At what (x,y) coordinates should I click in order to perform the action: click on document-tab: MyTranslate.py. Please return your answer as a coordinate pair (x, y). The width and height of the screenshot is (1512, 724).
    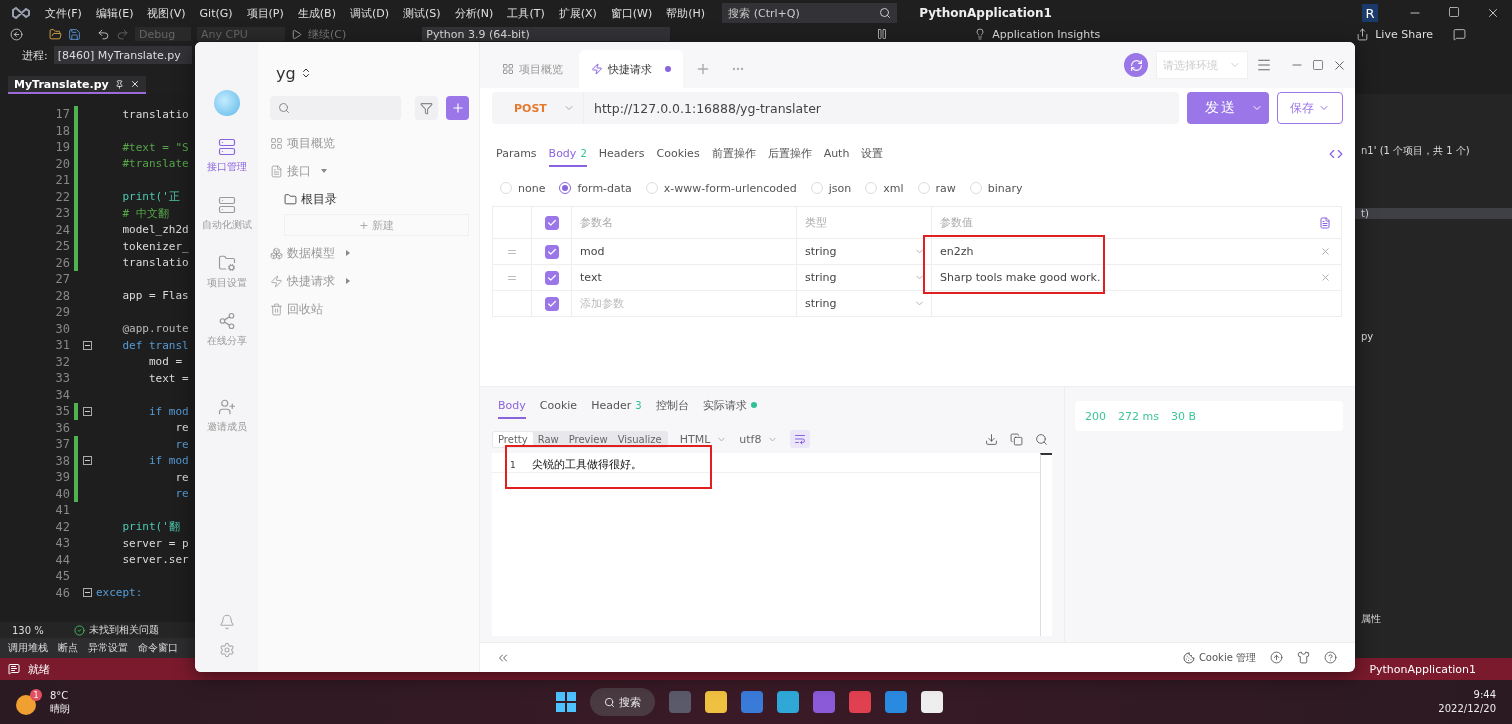
    Looking at the image, I should click on (77, 85).